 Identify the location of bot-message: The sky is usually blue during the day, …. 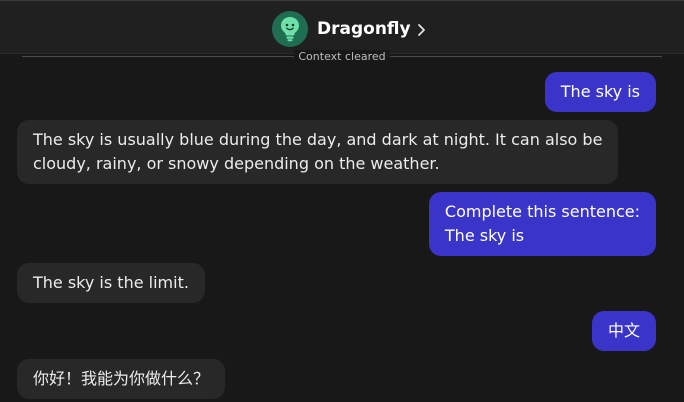
(318, 152).